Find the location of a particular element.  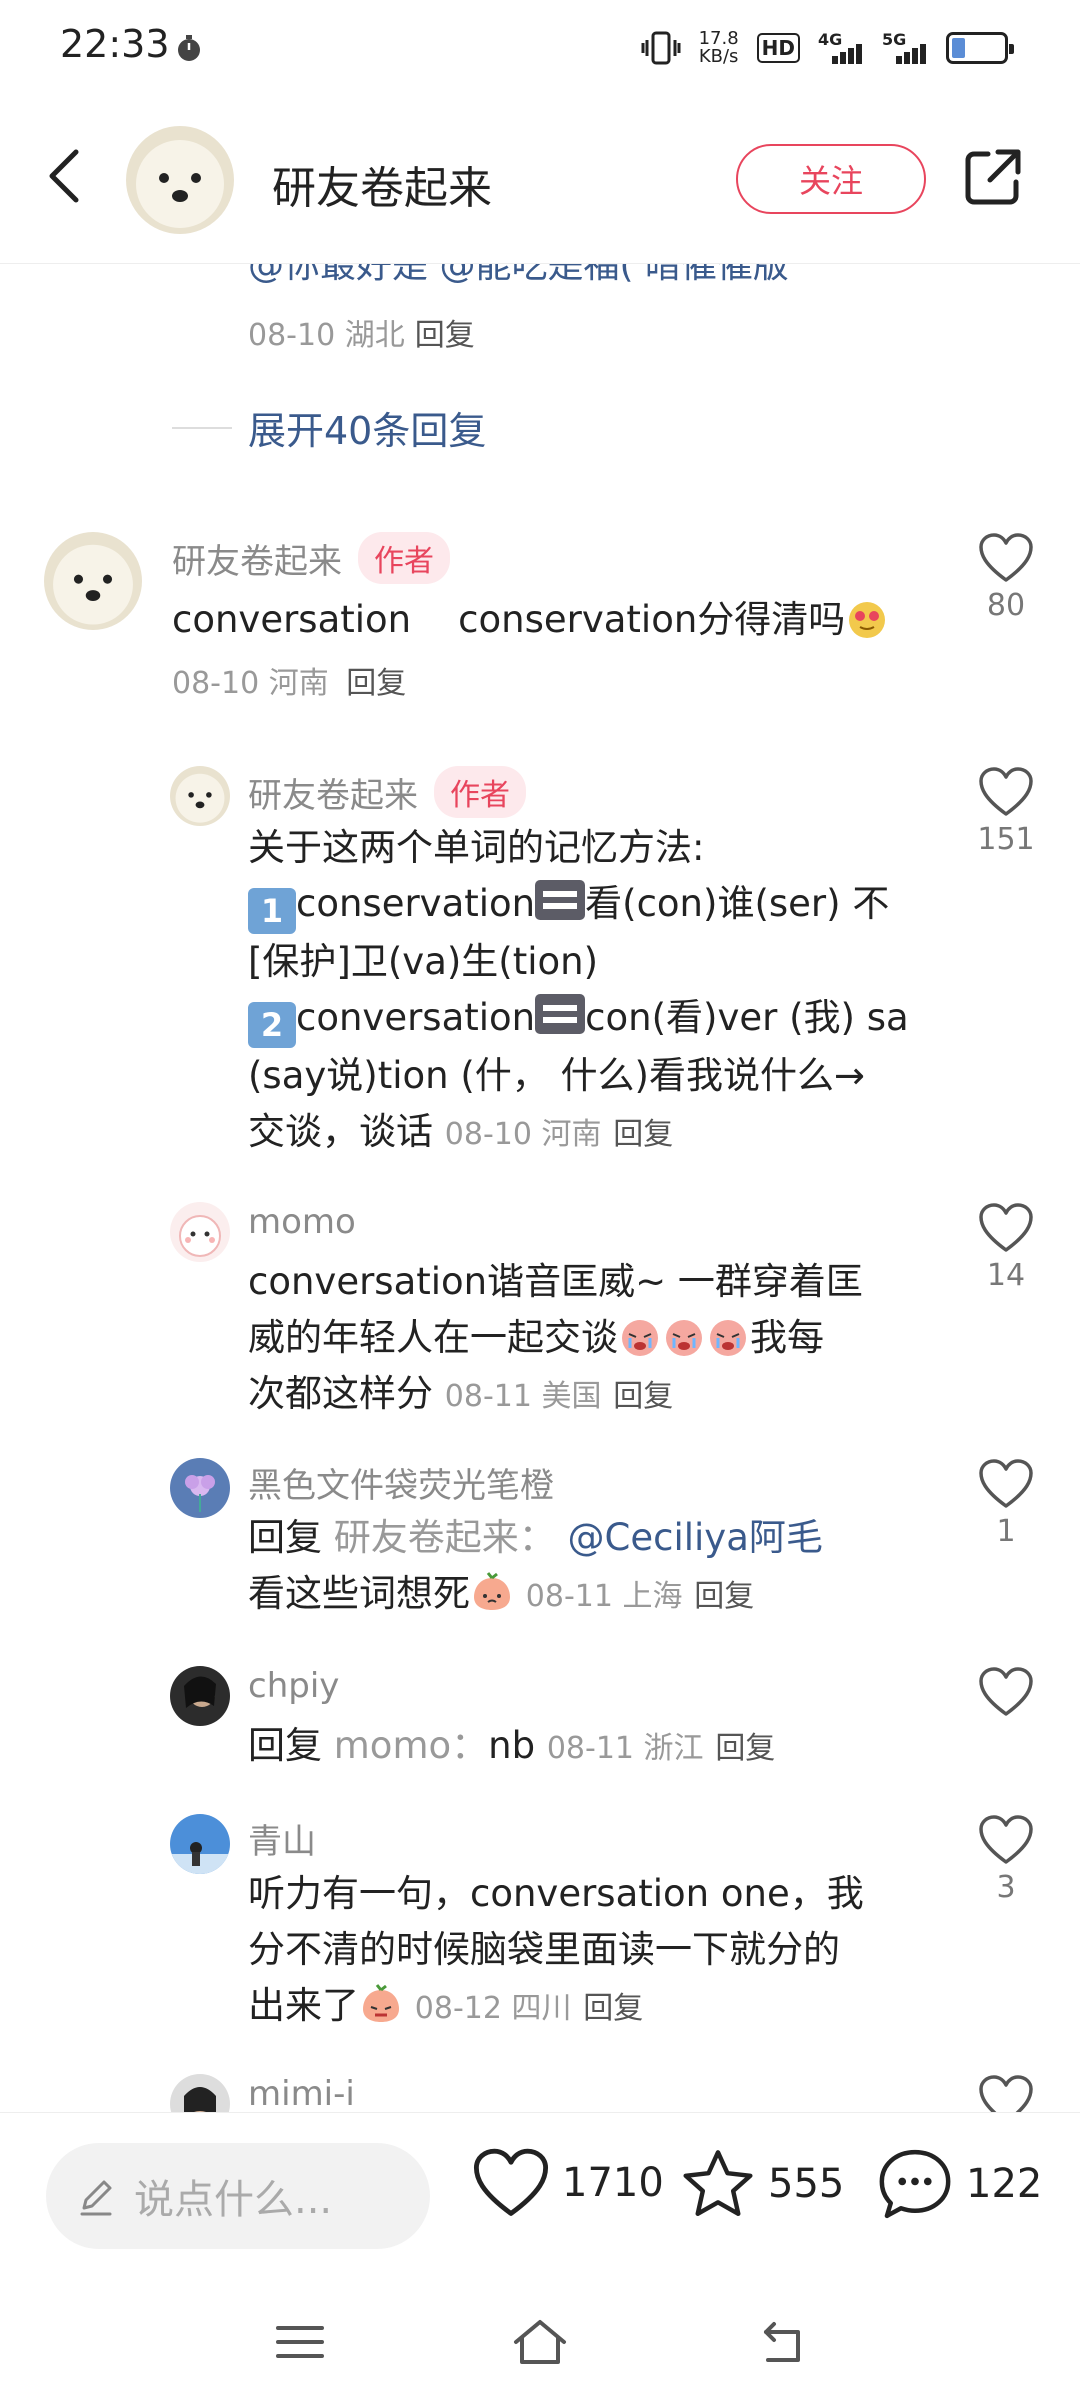

previous-reply-button: 回复 is located at coordinates (445, 335).